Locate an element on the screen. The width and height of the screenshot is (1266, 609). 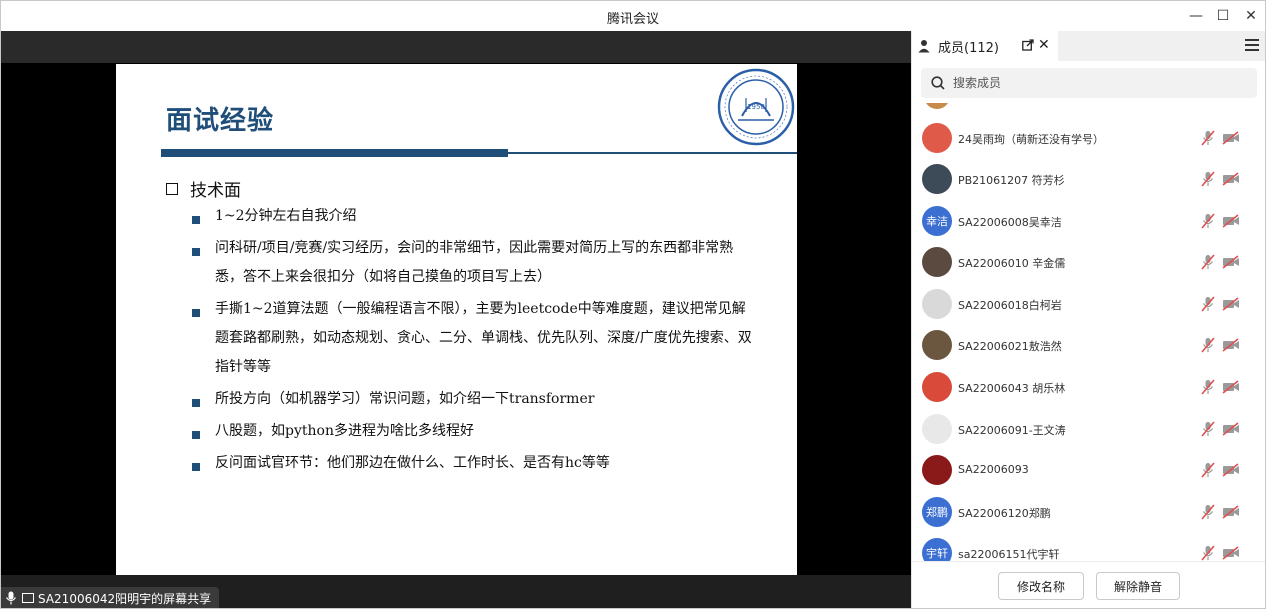
members-panel-footer: 修改名称 解除静音 is located at coordinates (1088, 584).